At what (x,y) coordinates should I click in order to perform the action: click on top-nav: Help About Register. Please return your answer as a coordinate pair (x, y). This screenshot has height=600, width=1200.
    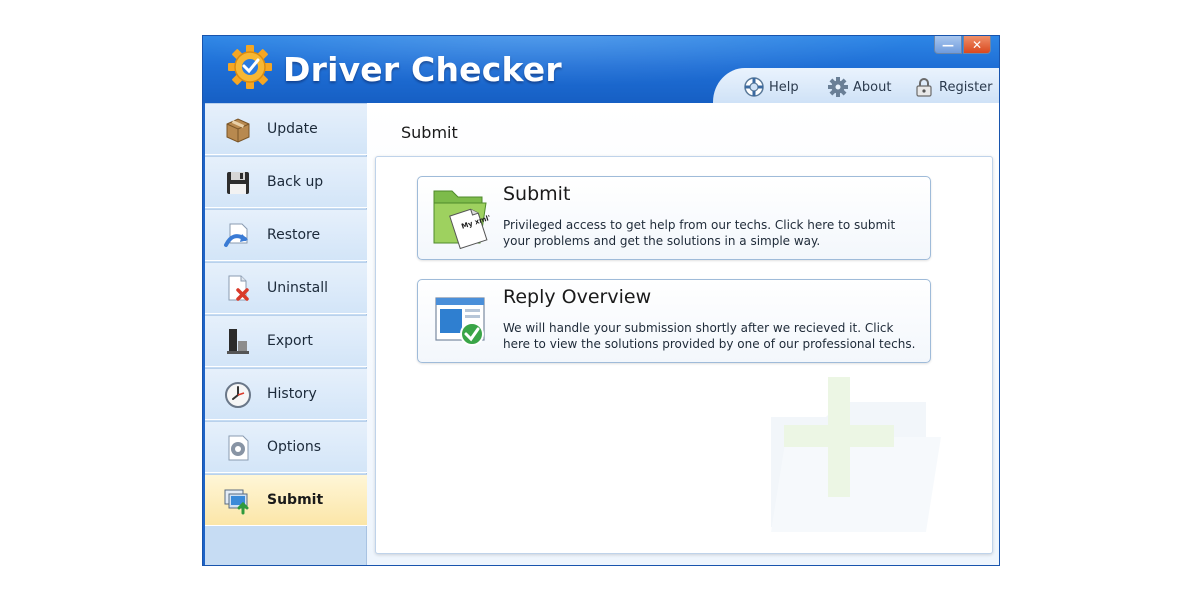
    Looking at the image, I should click on (856, 85).